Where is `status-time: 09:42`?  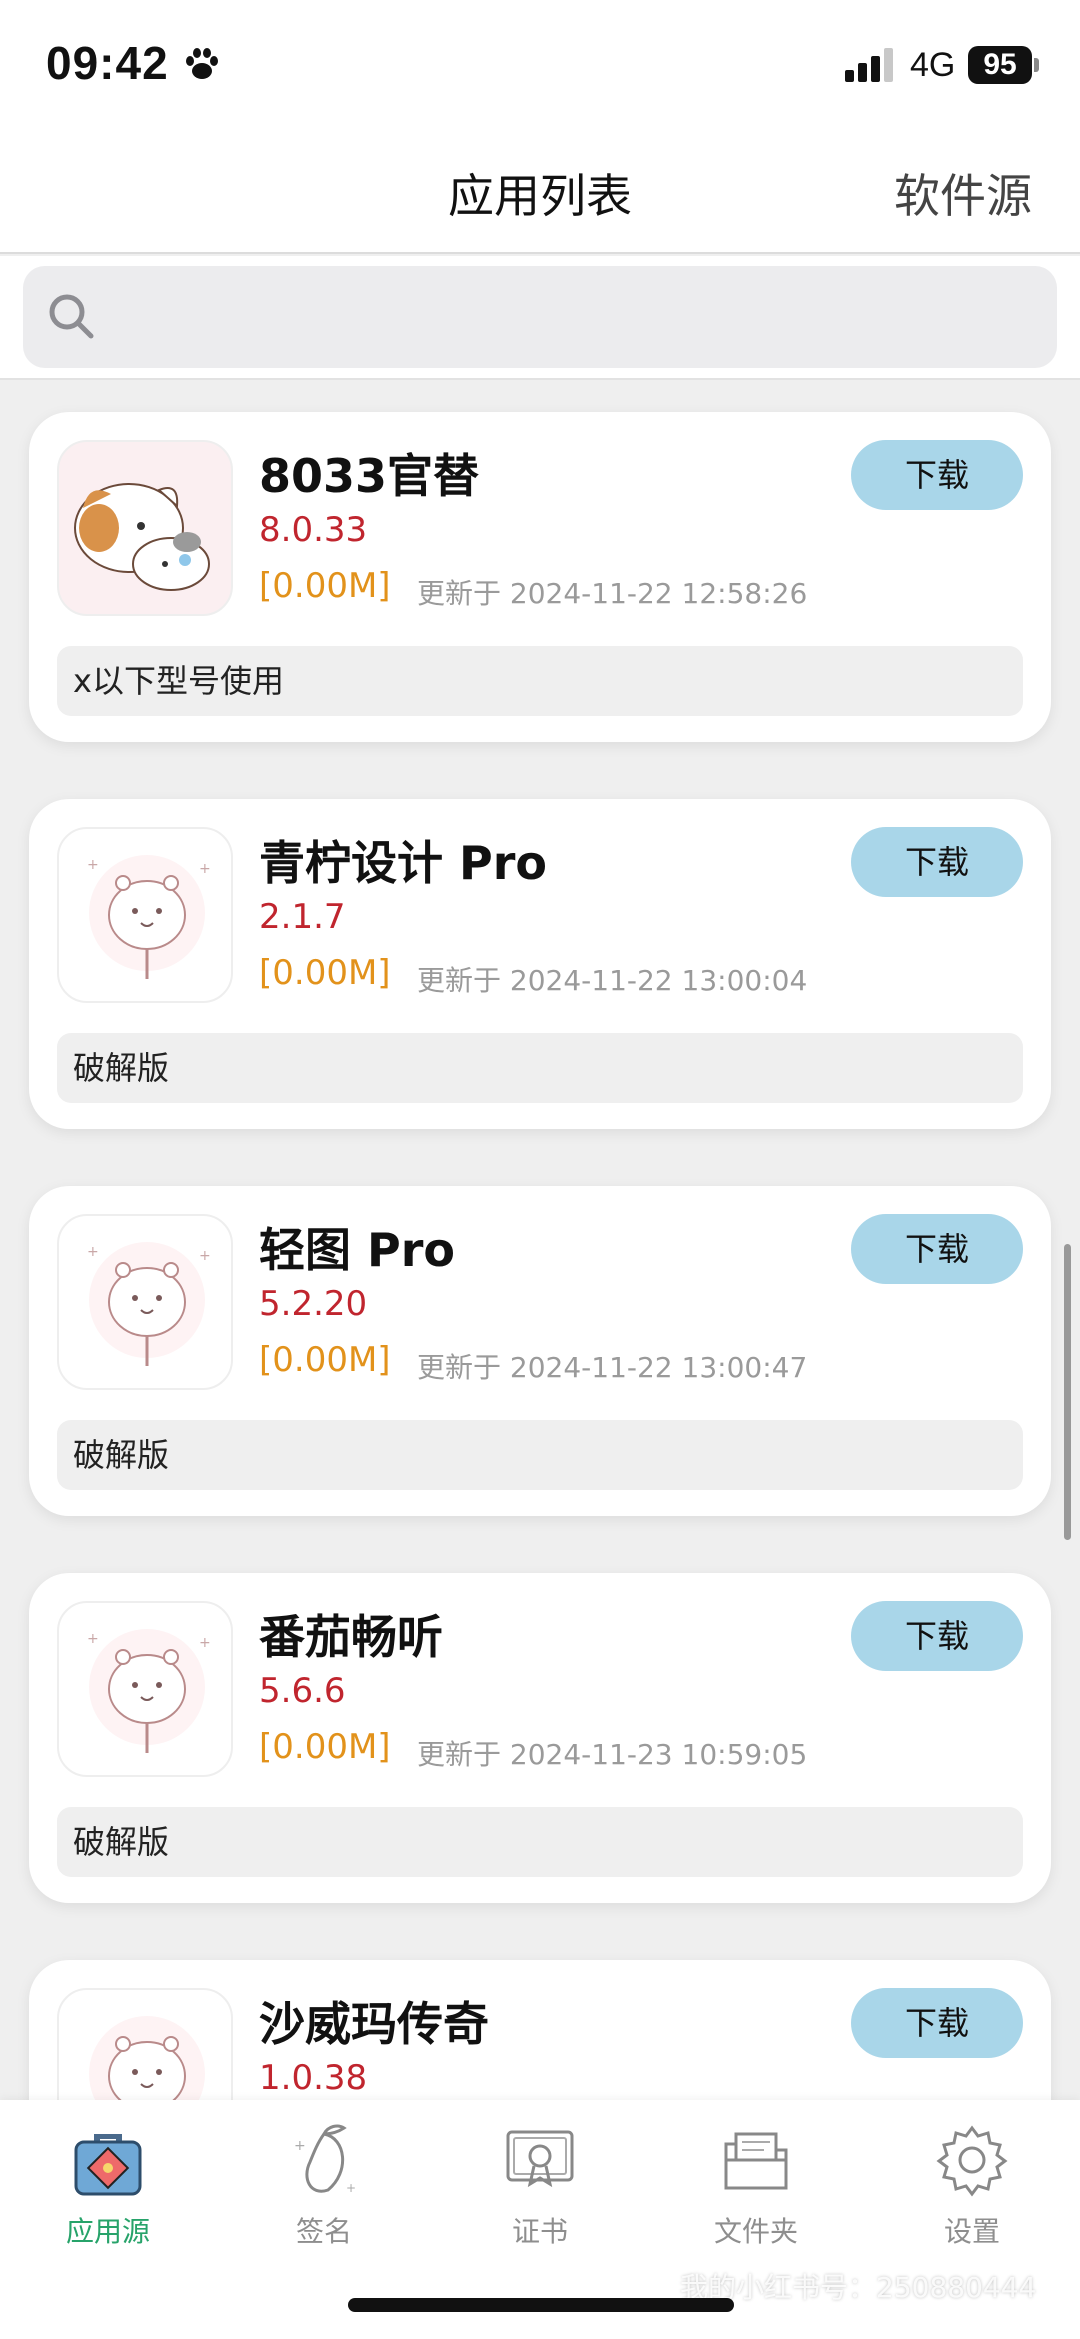
status-time: 09:42 is located at coordinates (107, 63).